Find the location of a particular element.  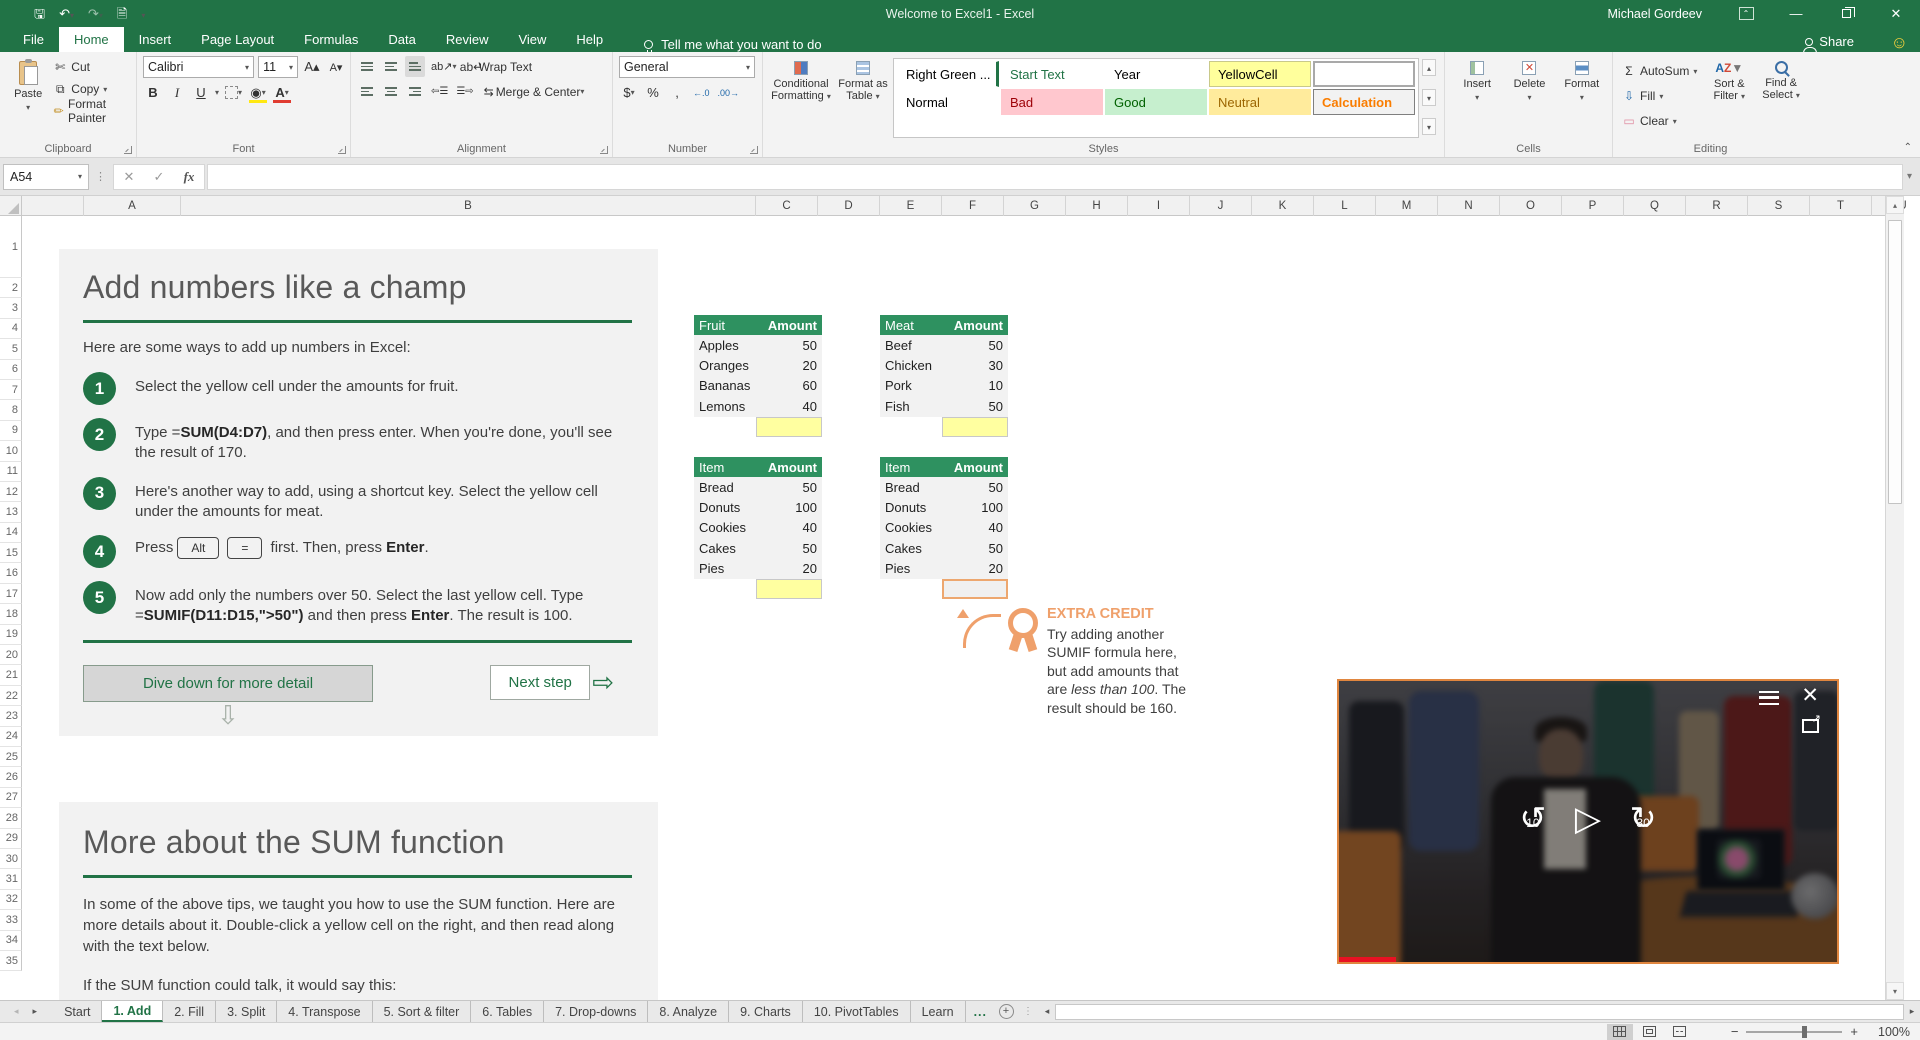

fill-color-button: ◉ ▾ is located at coordinates (258, 92).